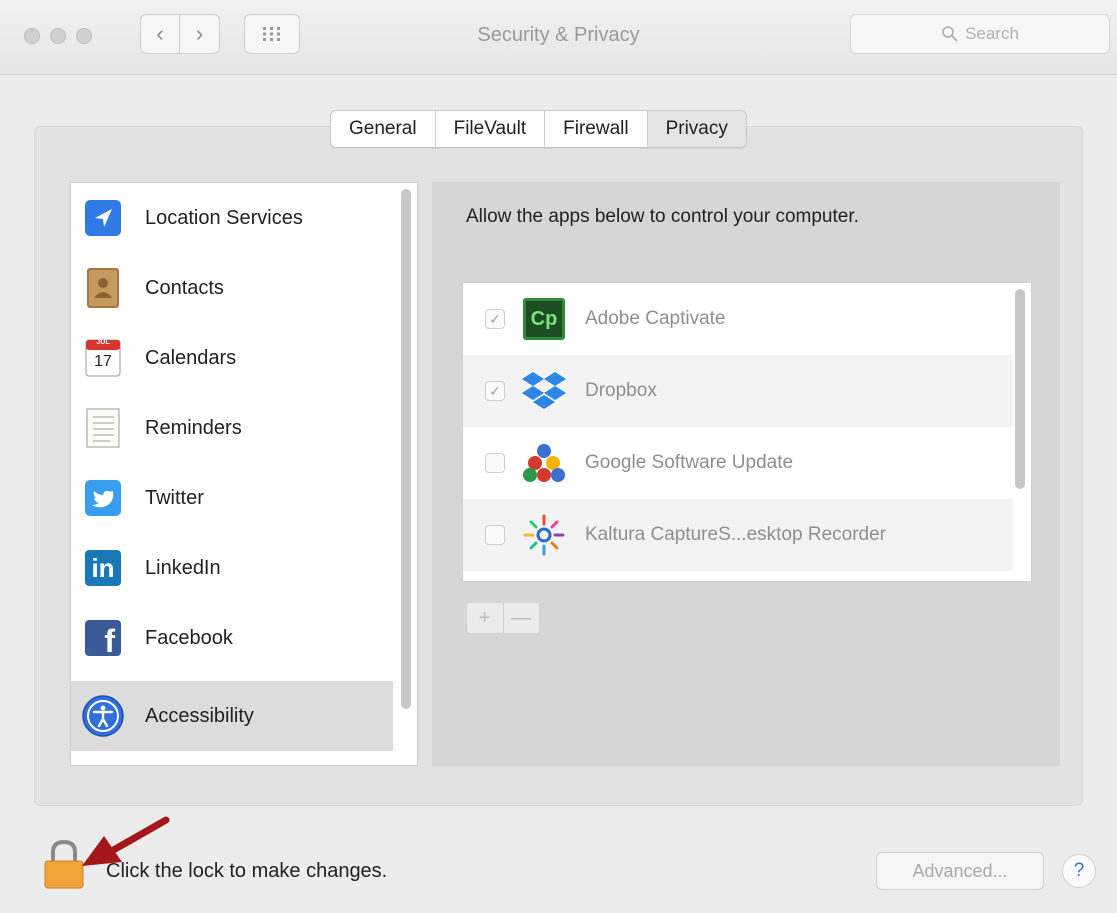 Image resolution: width=1117 pixels, height=913 pixels. Describe the element at coordinates (193, 427) in the screenshot. I see `sidebar-item-label: Reminders` at that location.